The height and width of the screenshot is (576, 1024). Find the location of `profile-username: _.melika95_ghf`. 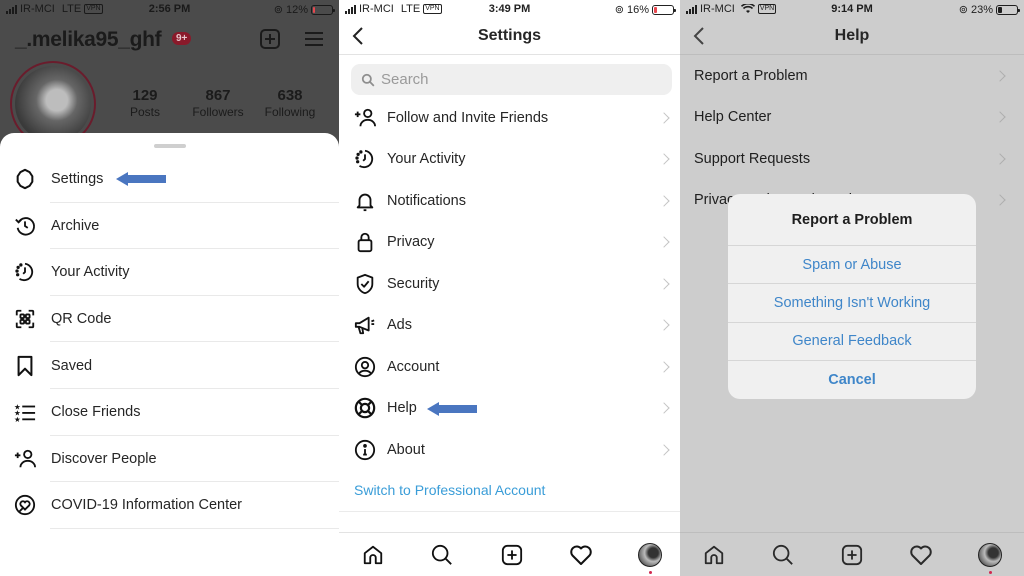

profile-username: _.melika95_ghf is located at coordinates (88, 40).